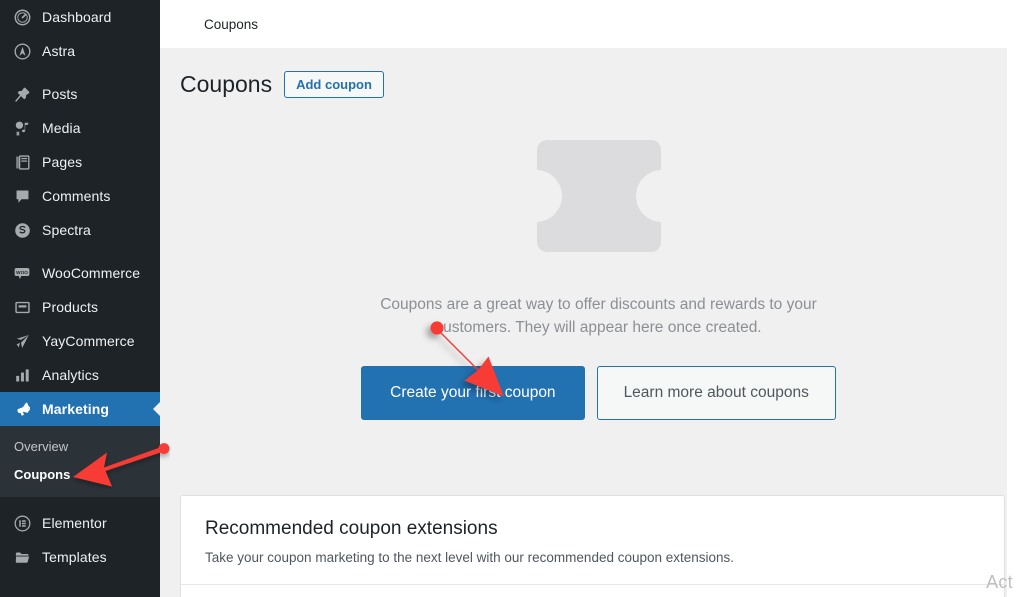 This screenshot has width=1019, height=597. I want to click on sidebar-item-label: Products, so click(70, 307).